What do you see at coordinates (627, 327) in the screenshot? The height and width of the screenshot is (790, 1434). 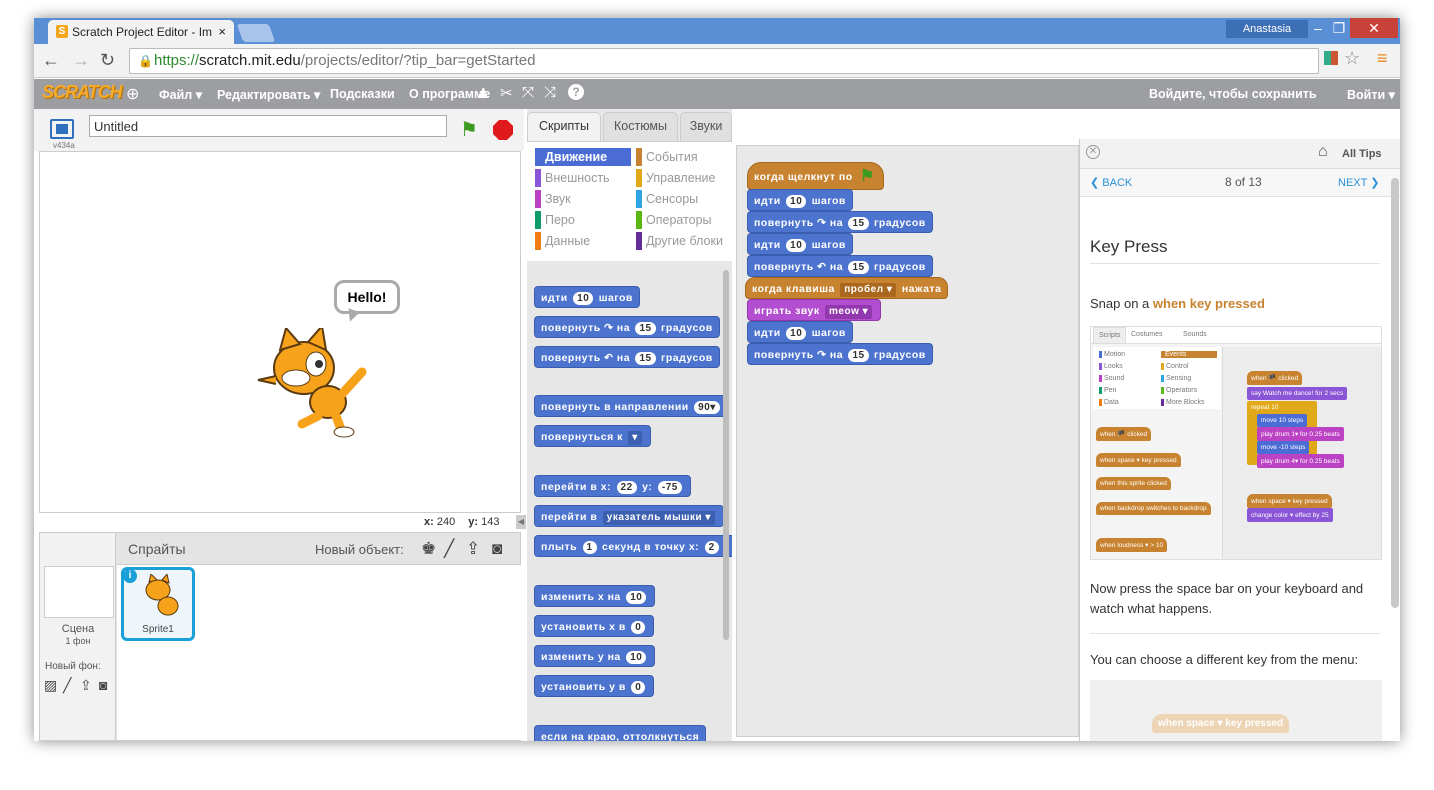 I see `block-turn-right: повернуть ↷ на 15 градусов` at bounding box center [627, 327].